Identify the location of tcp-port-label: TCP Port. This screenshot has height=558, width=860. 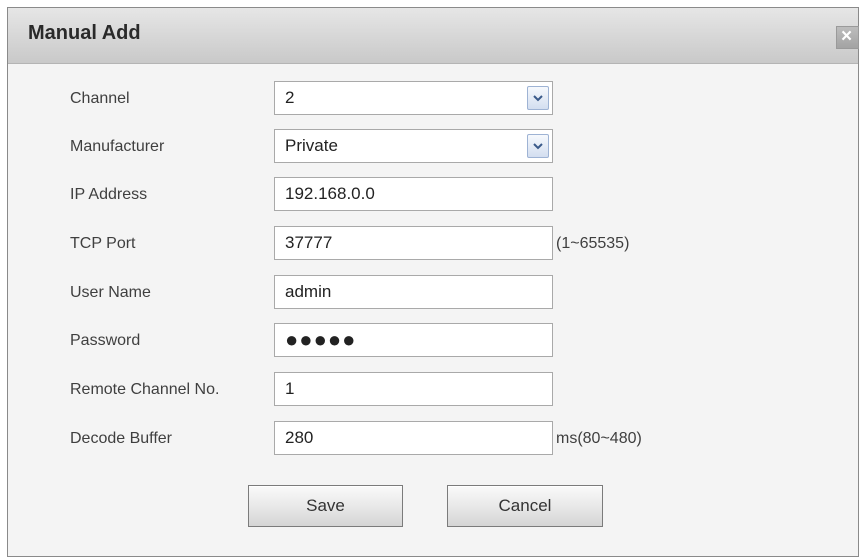
(103, 243).